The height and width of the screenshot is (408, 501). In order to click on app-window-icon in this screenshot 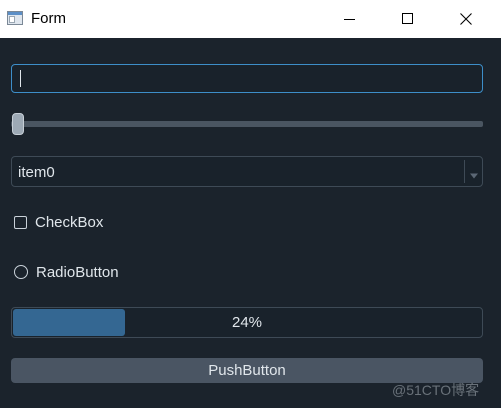, I will do `click(15, 18)`.